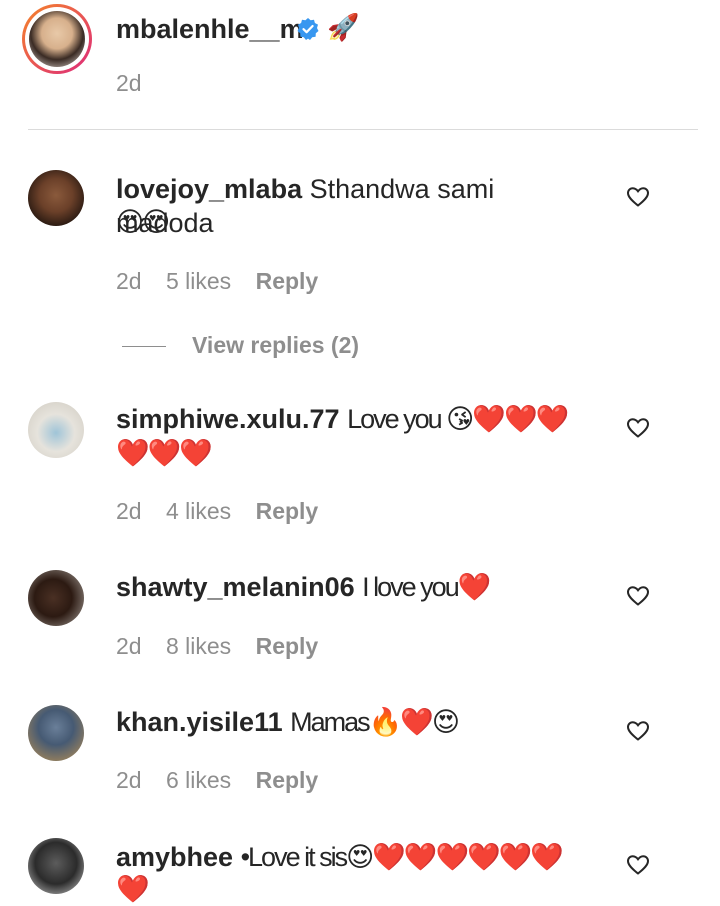  What do you see at coordinates (356, 587) in the screenshot?
I see `comment-body: shawty_melanin06 I love you❤️` at bounding box center [356, 587].